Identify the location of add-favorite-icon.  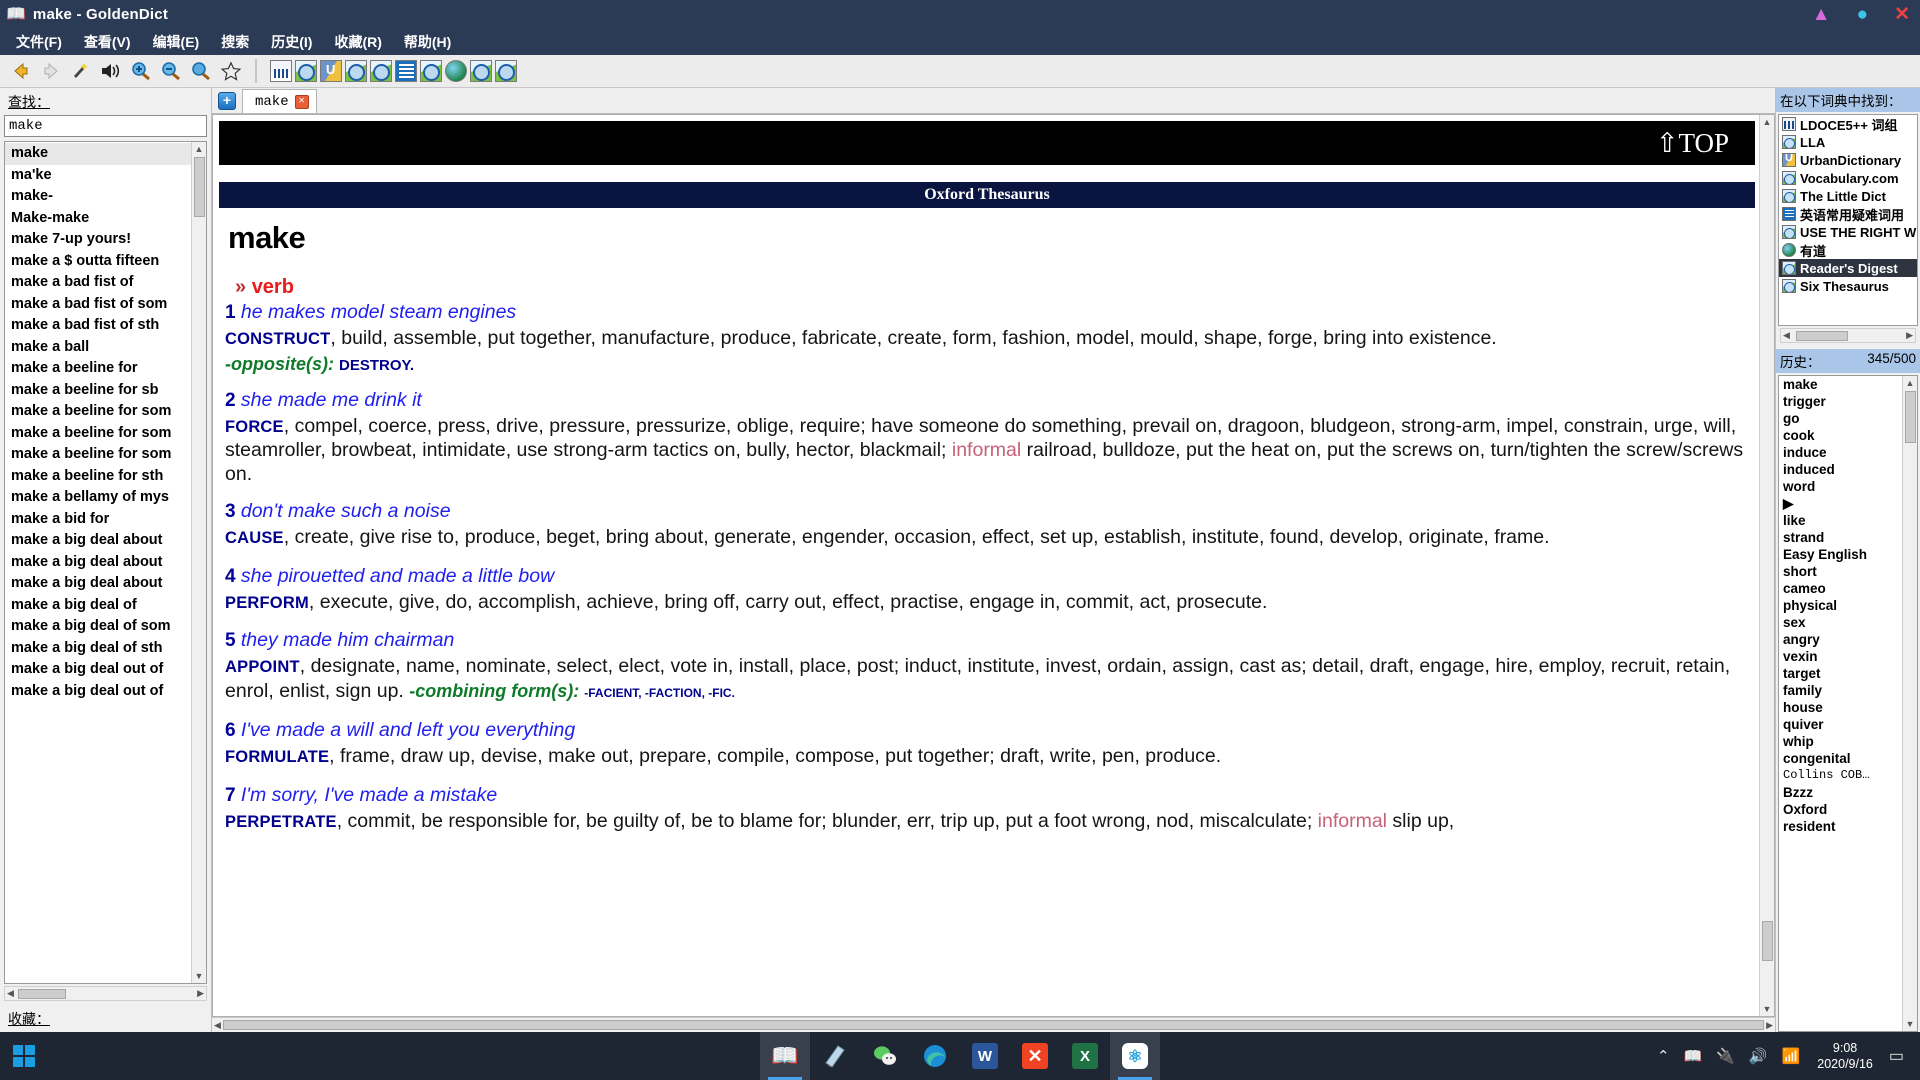
(231, 71).